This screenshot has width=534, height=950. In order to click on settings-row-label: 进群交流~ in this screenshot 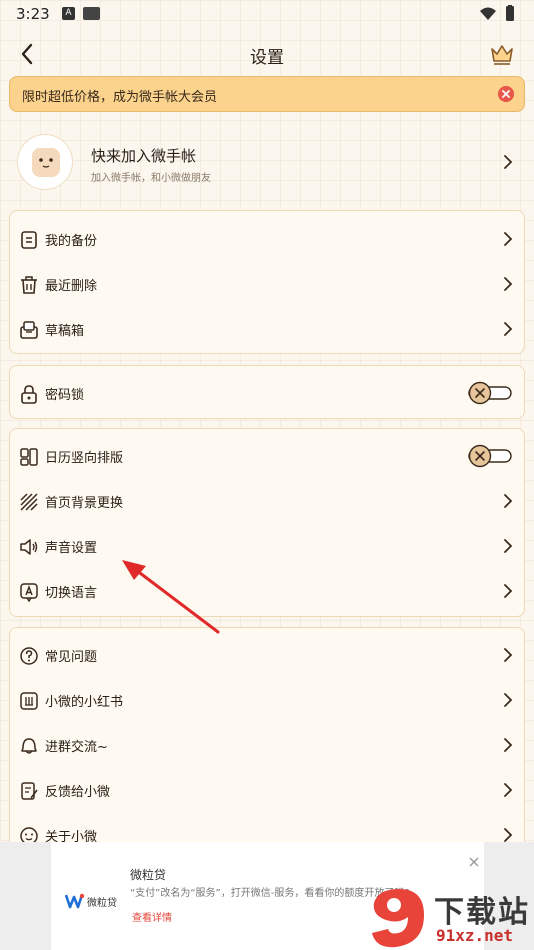, I will do `click(76, 747)`.